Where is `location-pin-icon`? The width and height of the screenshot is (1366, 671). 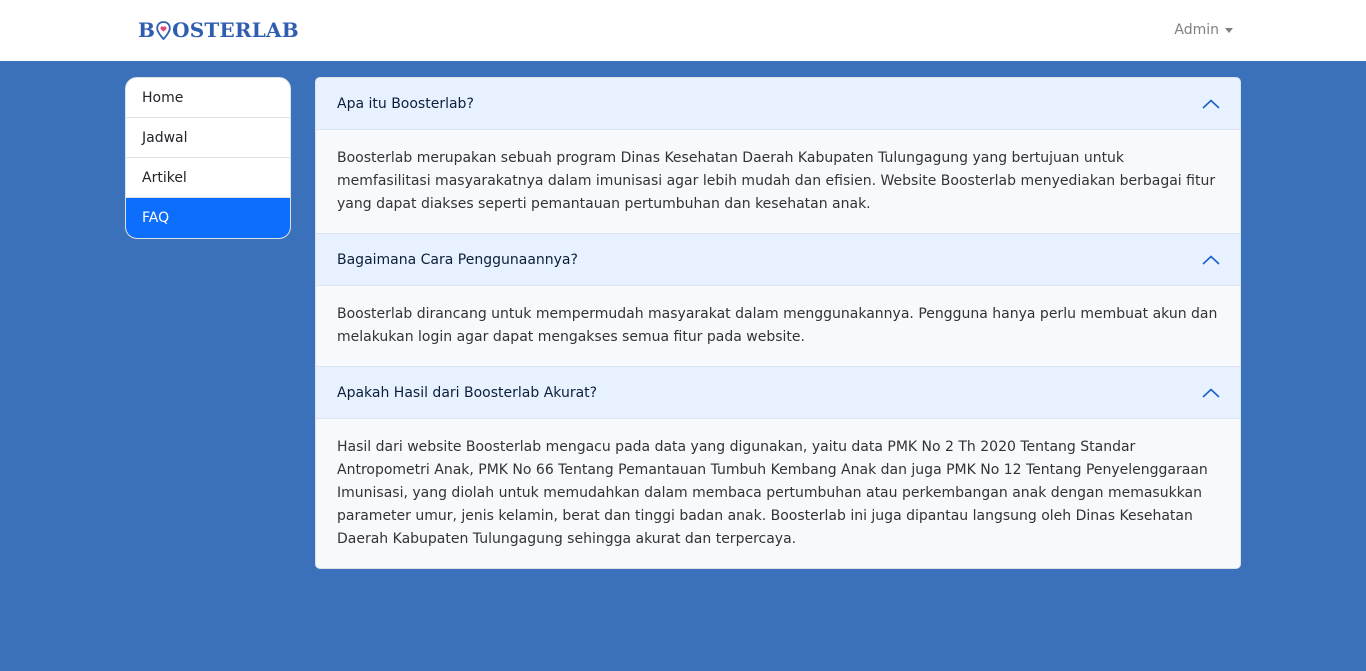
location-pin-icon is located at coordinates (163, 30).